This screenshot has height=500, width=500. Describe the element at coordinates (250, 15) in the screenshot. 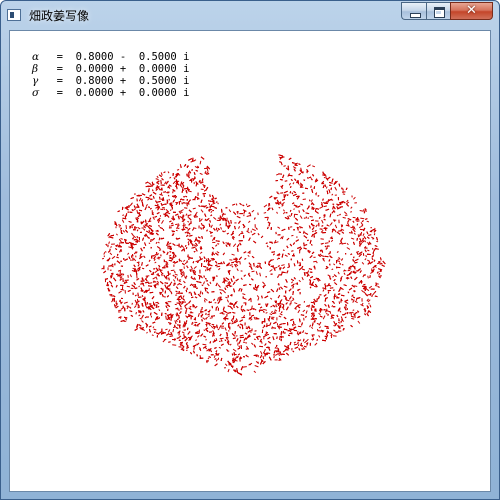

I see `title-bar: 畑政姜写像 ✕` at that location.